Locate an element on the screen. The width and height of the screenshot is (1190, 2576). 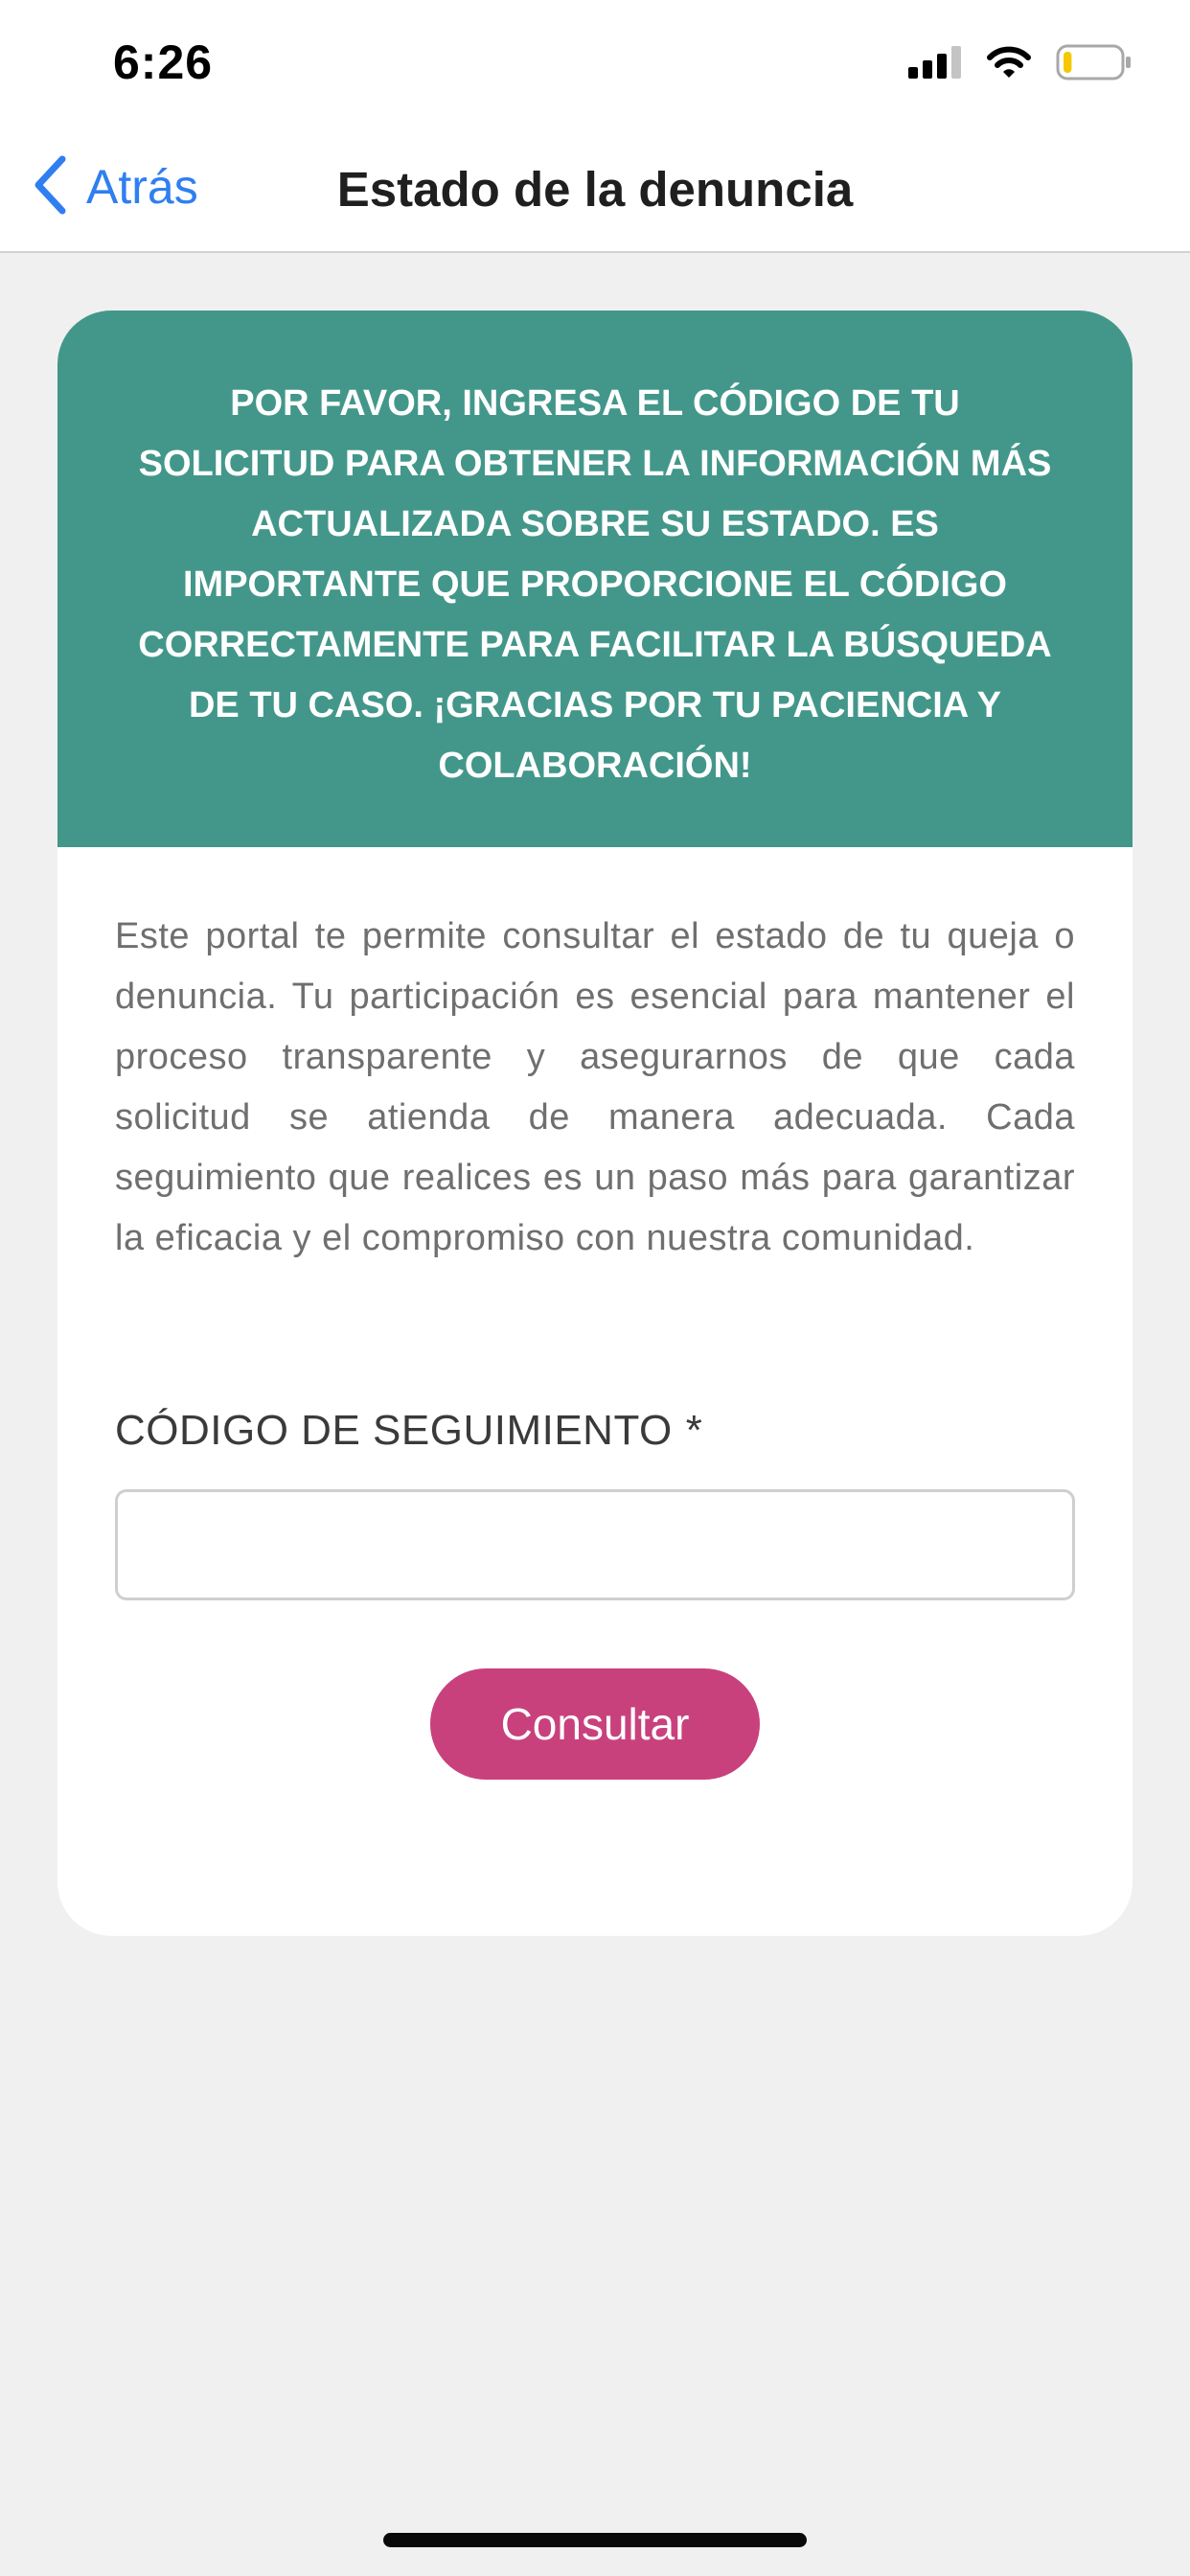
required-mark: * is located at coordinates (694, 1430).